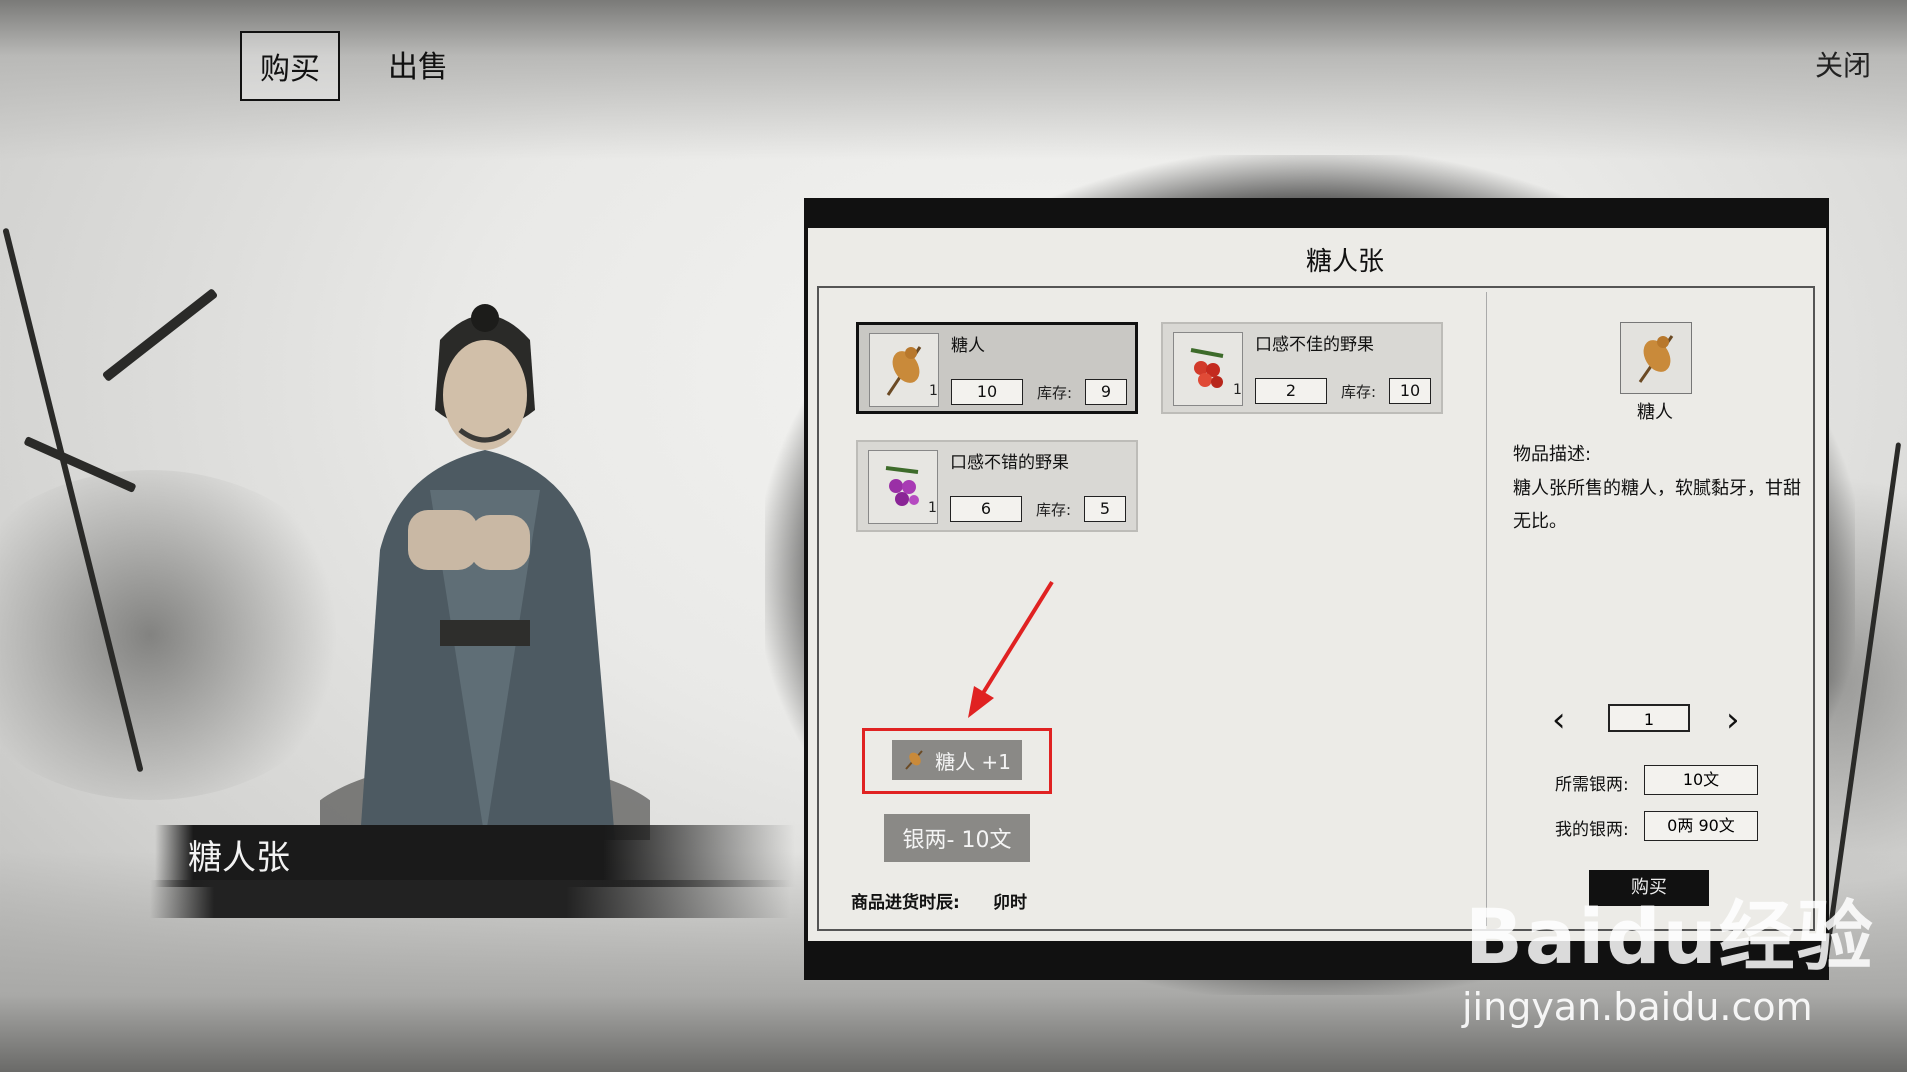 Image resolution: width=1907 pixels, height=1072 pixels. I want to click on cart-item-chip: 糖人 +1, so click(957, 760).